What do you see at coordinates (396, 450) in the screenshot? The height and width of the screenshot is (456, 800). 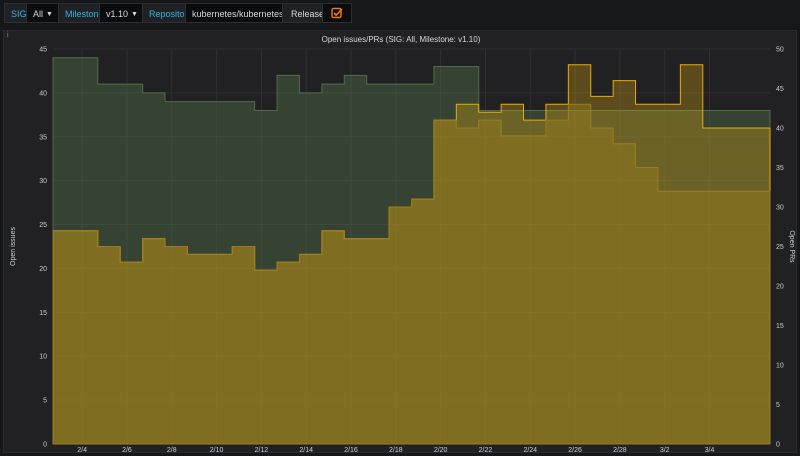 I see `x-tick: 2/18` at bounding box center [396, 450].